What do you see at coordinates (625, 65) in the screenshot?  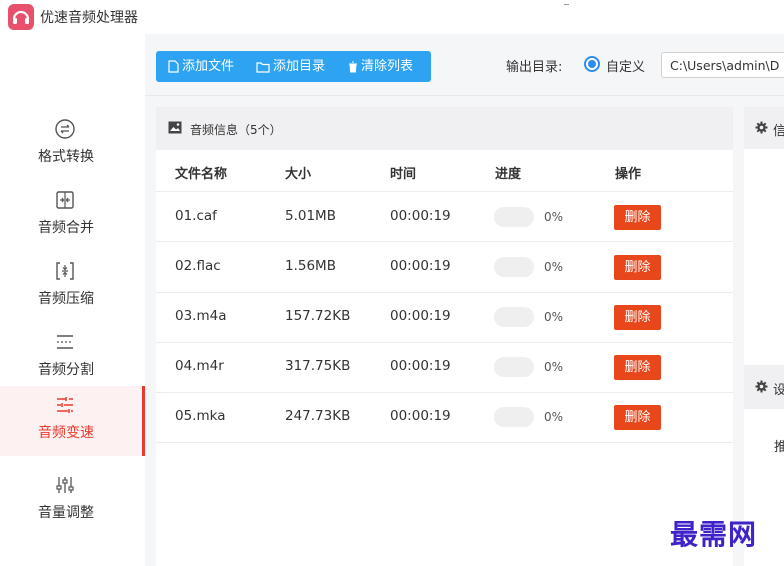 I see `custom-dir-radio-label: 自定义` at bounding box center [625, 65].